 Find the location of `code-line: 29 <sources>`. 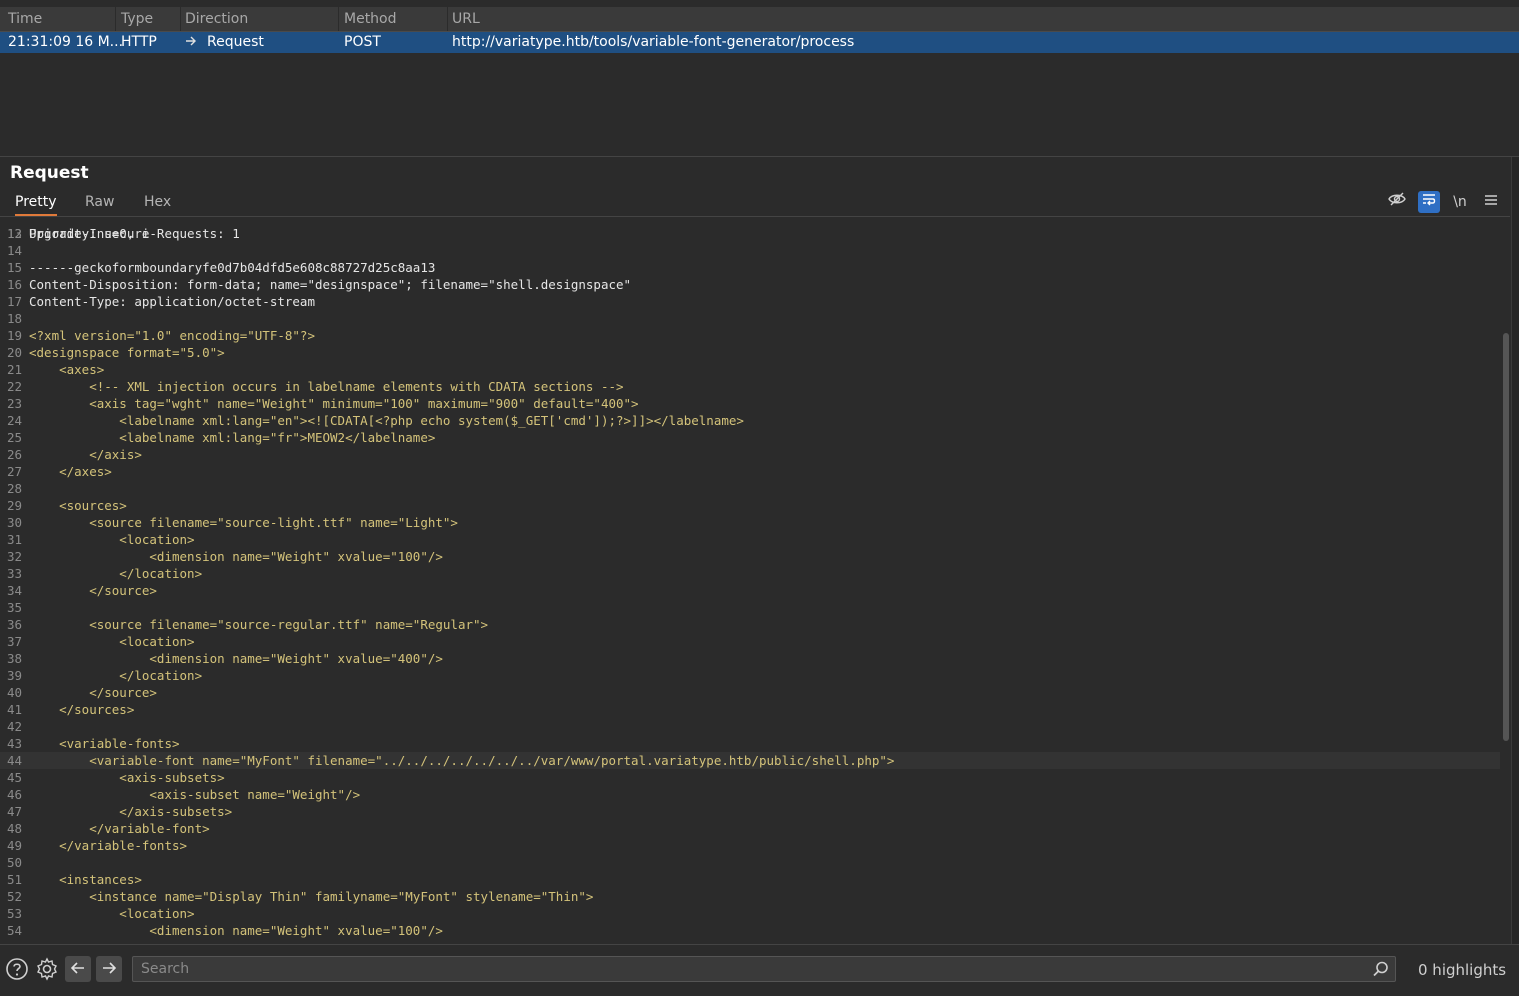

code-line: 29 <sources> is located at coordinates (750, 505).